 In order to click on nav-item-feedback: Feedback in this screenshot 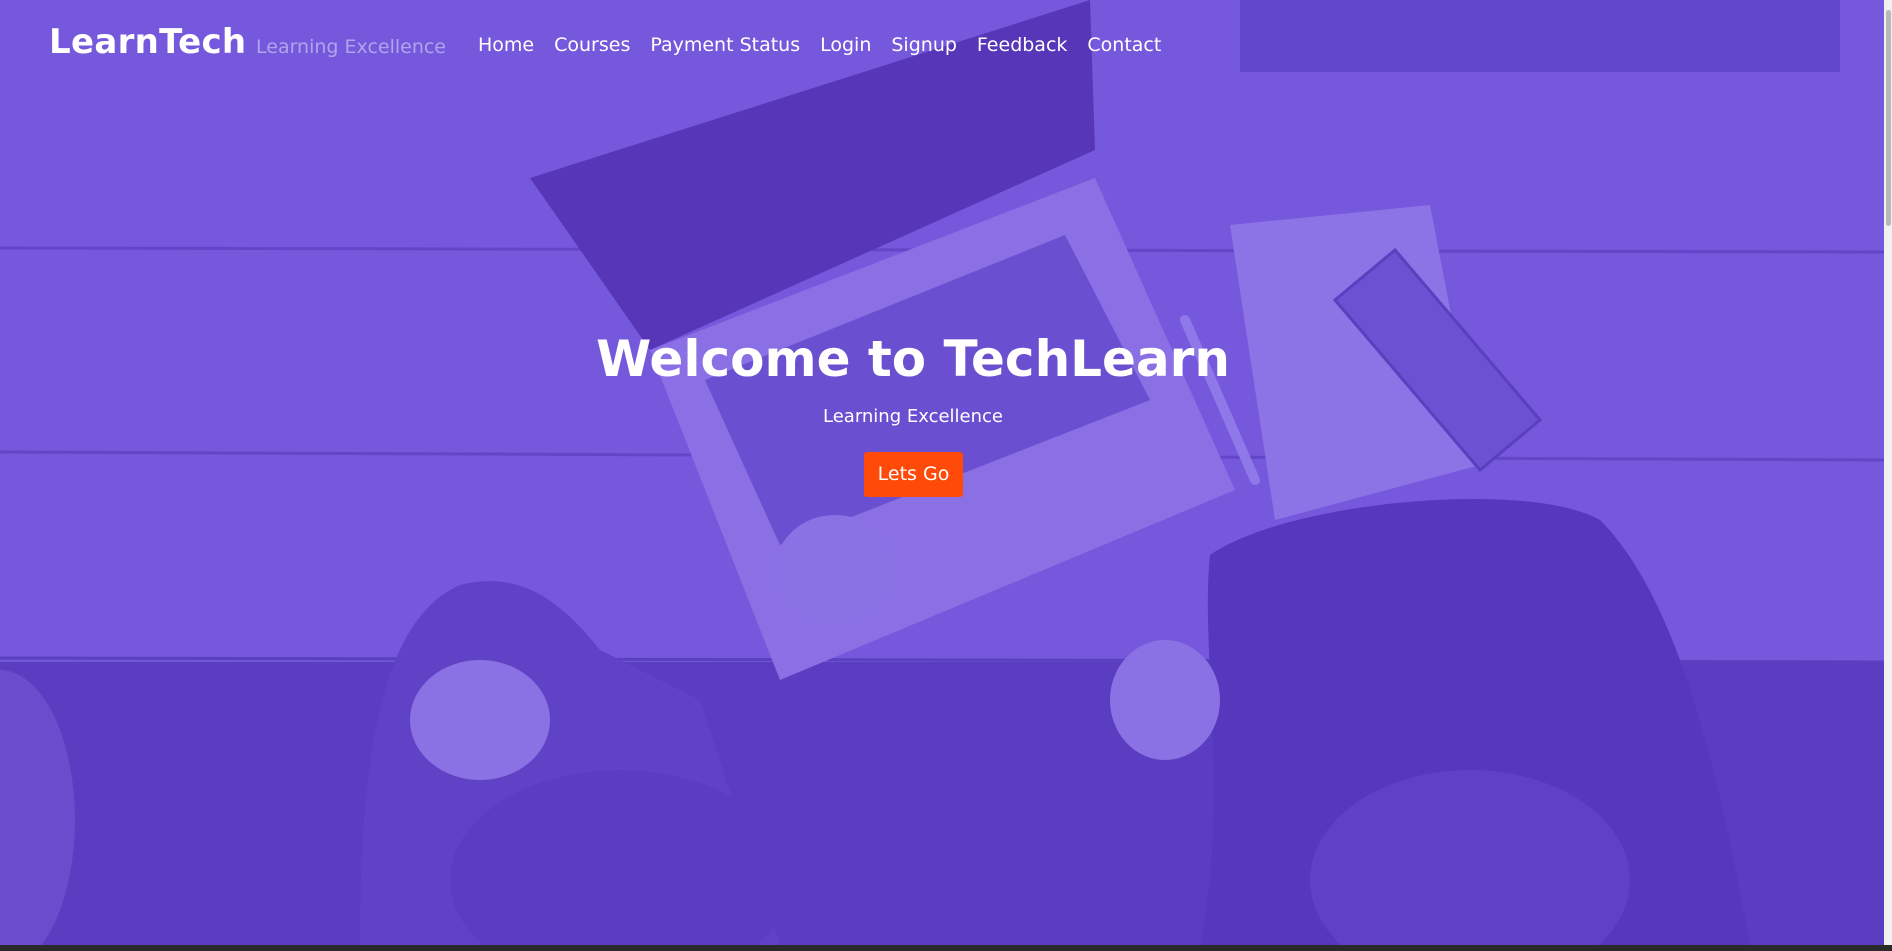, I will do `click(1022, 45)`.